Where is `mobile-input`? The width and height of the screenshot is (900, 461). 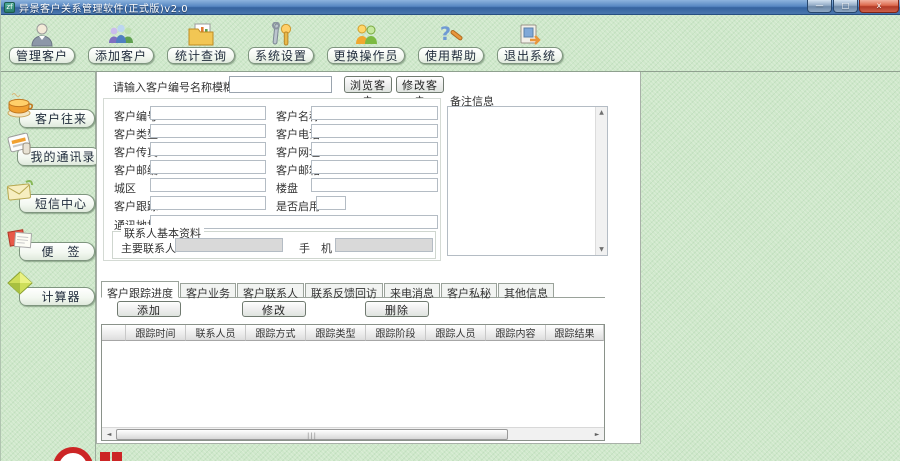
mobile-input is located at coordinates (384, 245).